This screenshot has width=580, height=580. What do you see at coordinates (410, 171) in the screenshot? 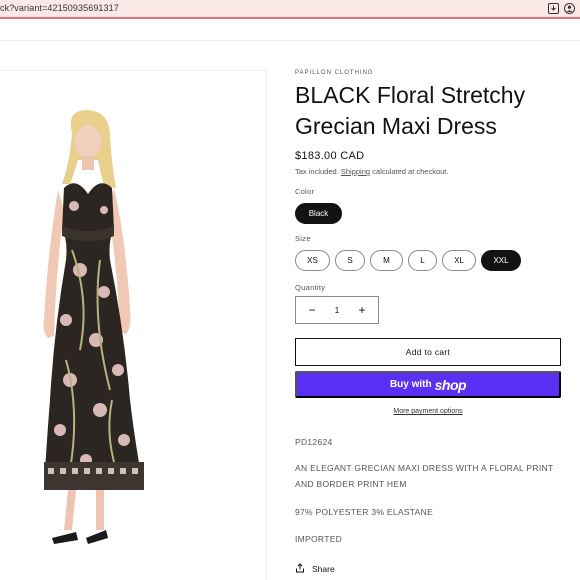
I see `tax-note-suffix: calculated at checkout.` at bounding box center [410, 171].